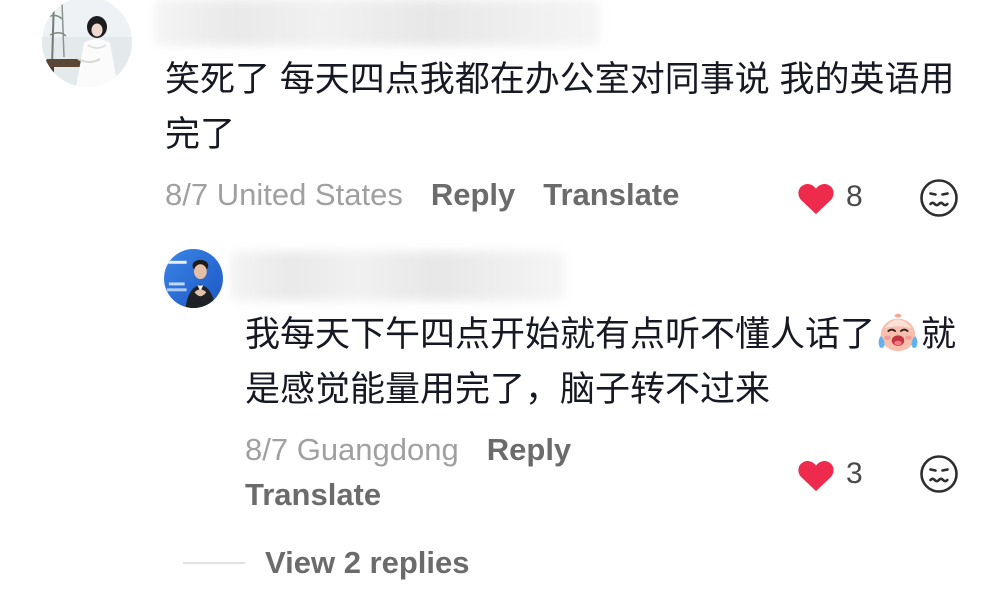  I want to click on reply-text: 我每天下午四点开始就有点听不懂人话了 就是感觉能量用完了，脑子转不过来, so click(607, 362).